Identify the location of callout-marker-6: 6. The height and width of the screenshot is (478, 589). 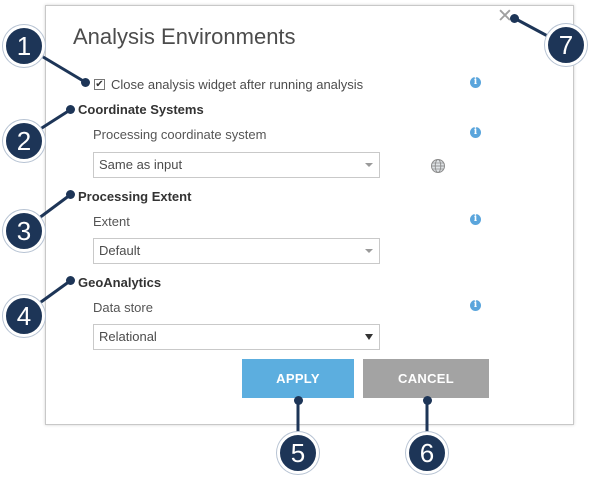
(427, 453).